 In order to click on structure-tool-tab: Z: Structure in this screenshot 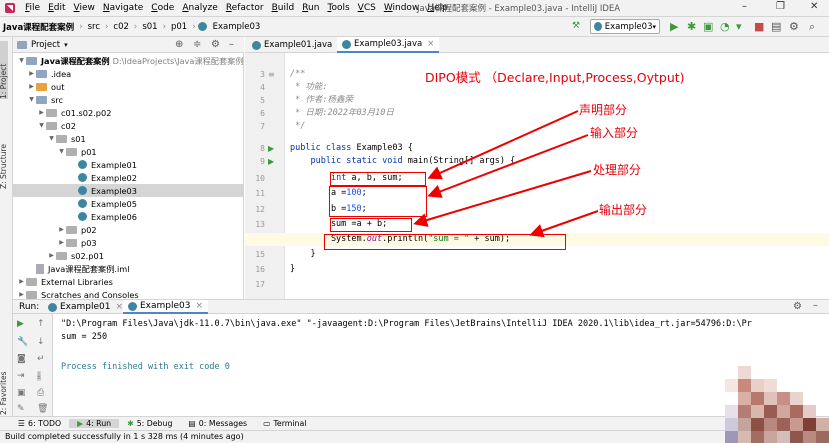, I will do `click(4, 159)`.